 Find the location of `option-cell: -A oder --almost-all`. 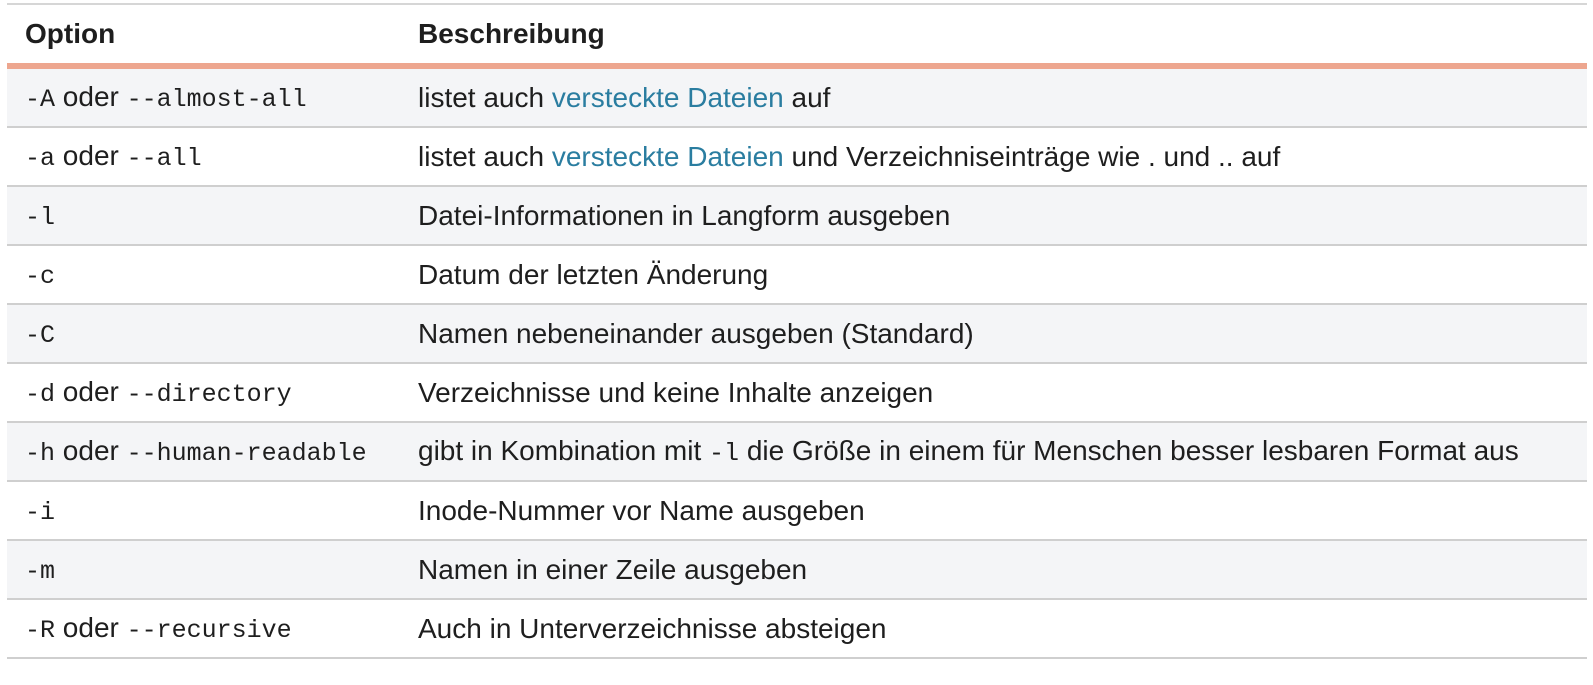

option-cell: -A oder --almost-all is located at coordinates (203, 97).